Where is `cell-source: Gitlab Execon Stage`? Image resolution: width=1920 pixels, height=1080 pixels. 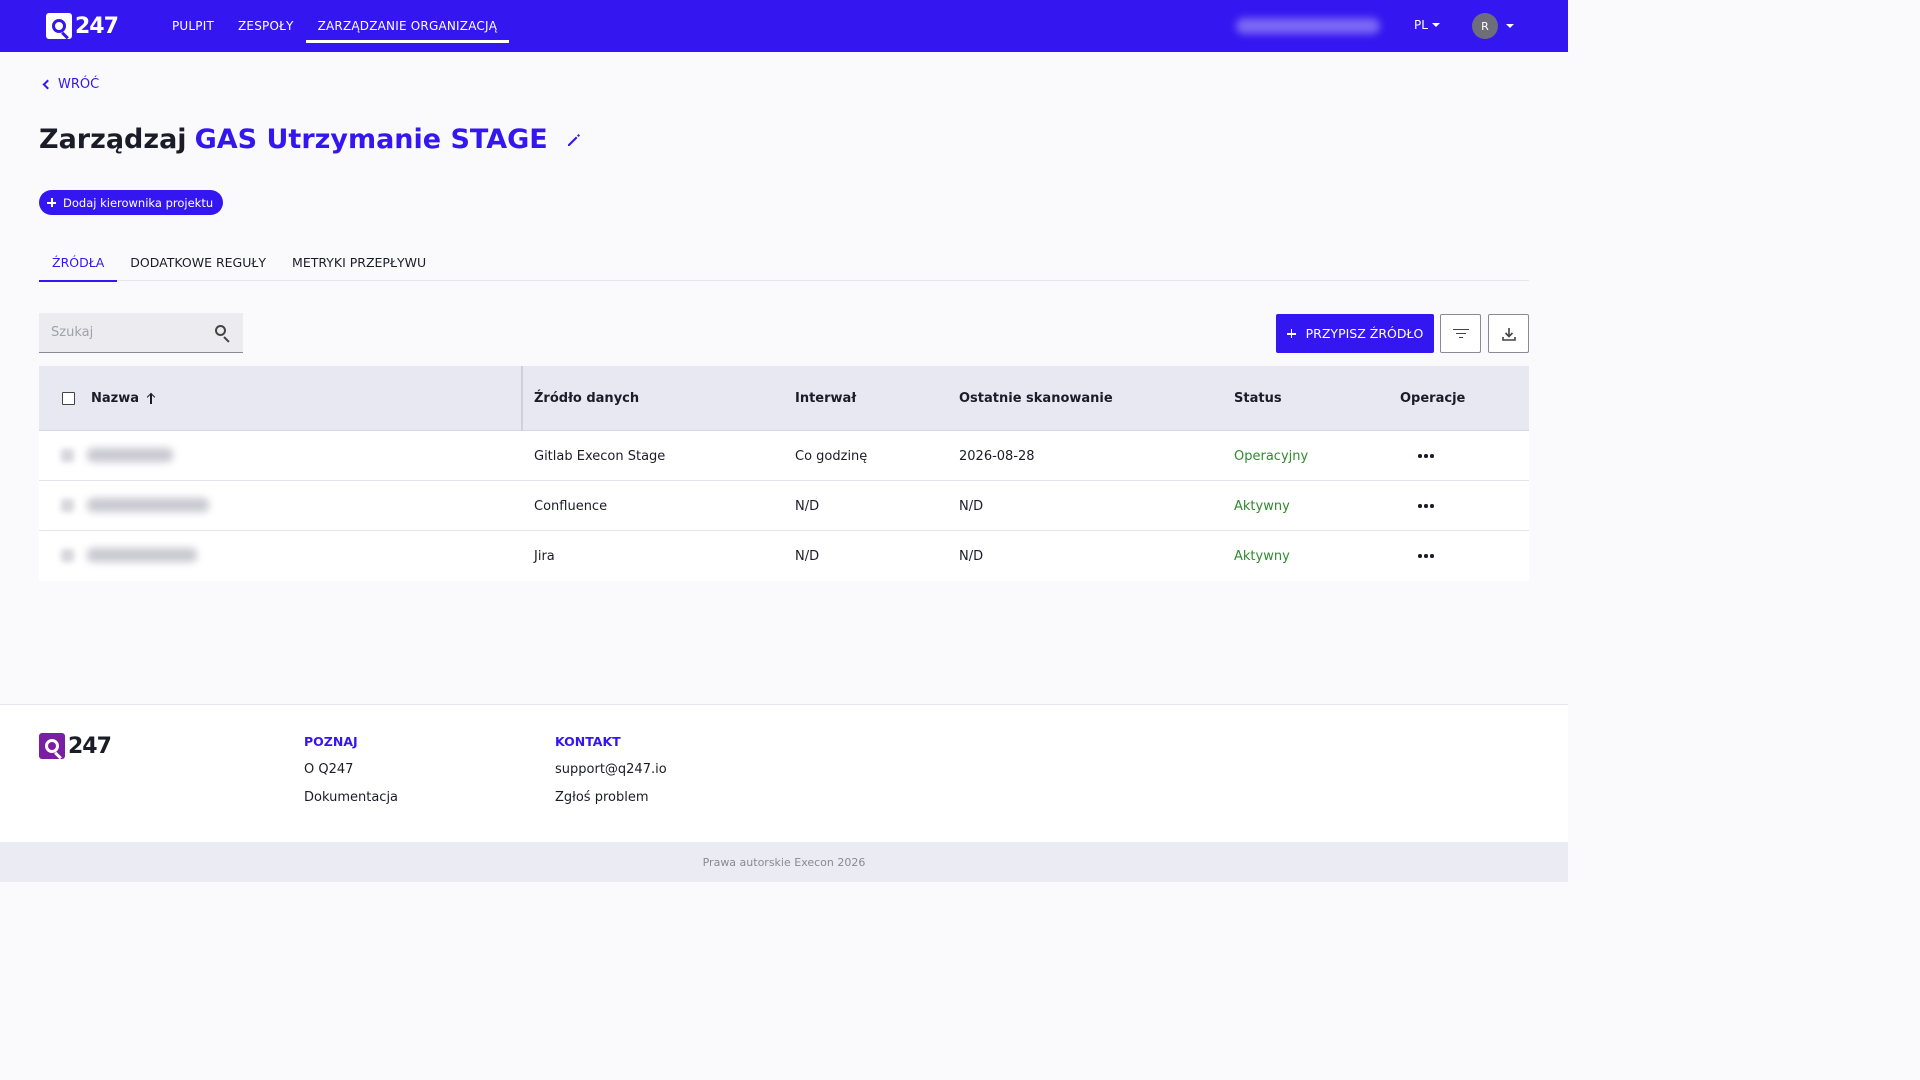 cell-source: Gitlab Execon Stage is located at coordinates (600, 456).